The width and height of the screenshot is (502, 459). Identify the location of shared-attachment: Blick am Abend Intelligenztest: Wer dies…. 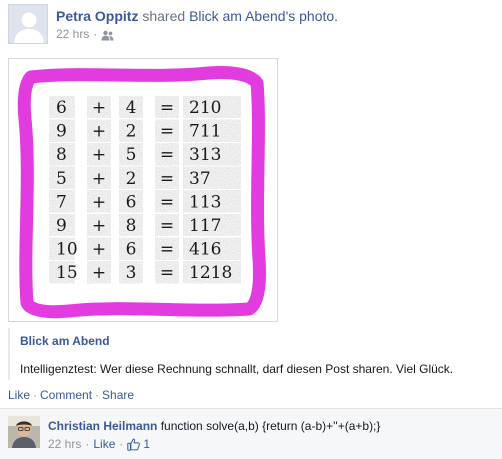
(253, 354).